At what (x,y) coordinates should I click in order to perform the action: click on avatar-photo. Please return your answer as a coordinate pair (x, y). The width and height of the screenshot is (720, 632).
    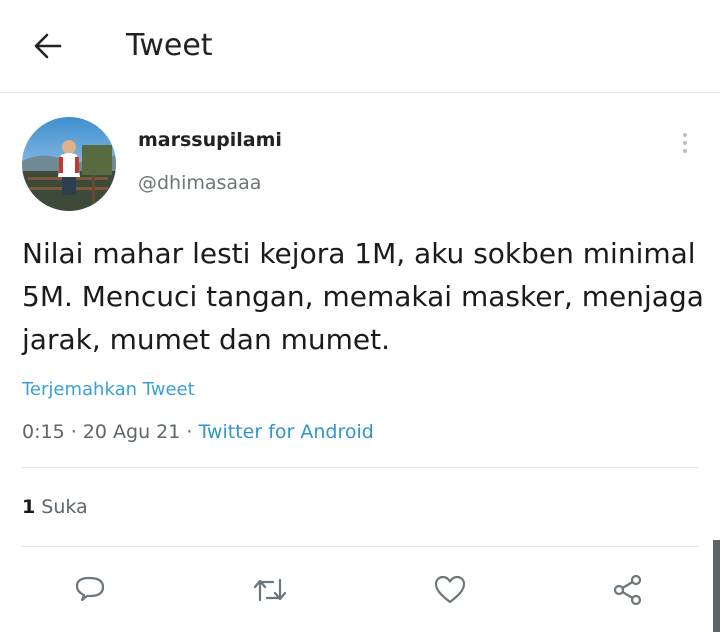
    Looking at the image, I should click on (69, 164).